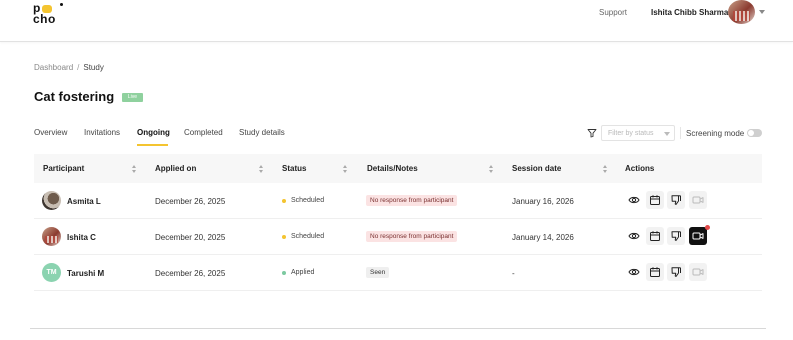  Describe the element at coordinates (84, 201) in the screenshot. I see `participant-name: Asmita L` at that location.